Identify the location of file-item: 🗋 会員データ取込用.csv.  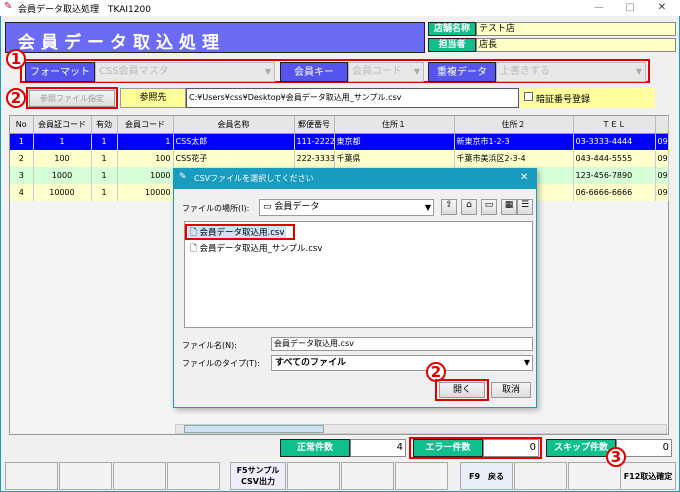
(237, 232).